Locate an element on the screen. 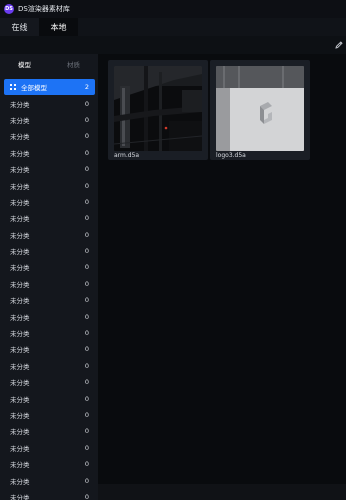 Image resolution: width=346 pixels, height=500 pixels. app-title: DS渲染器素材库 is located at coordinates (44, 9).